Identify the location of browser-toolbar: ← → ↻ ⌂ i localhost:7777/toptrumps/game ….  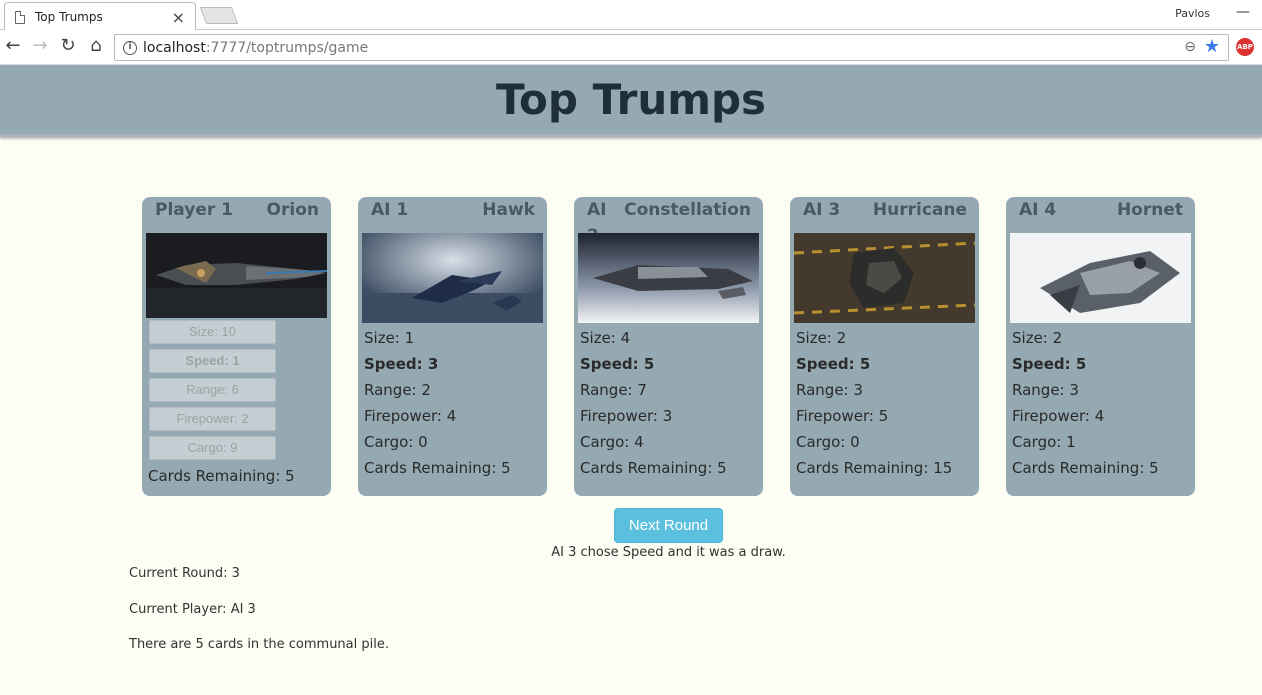
(631, 47).